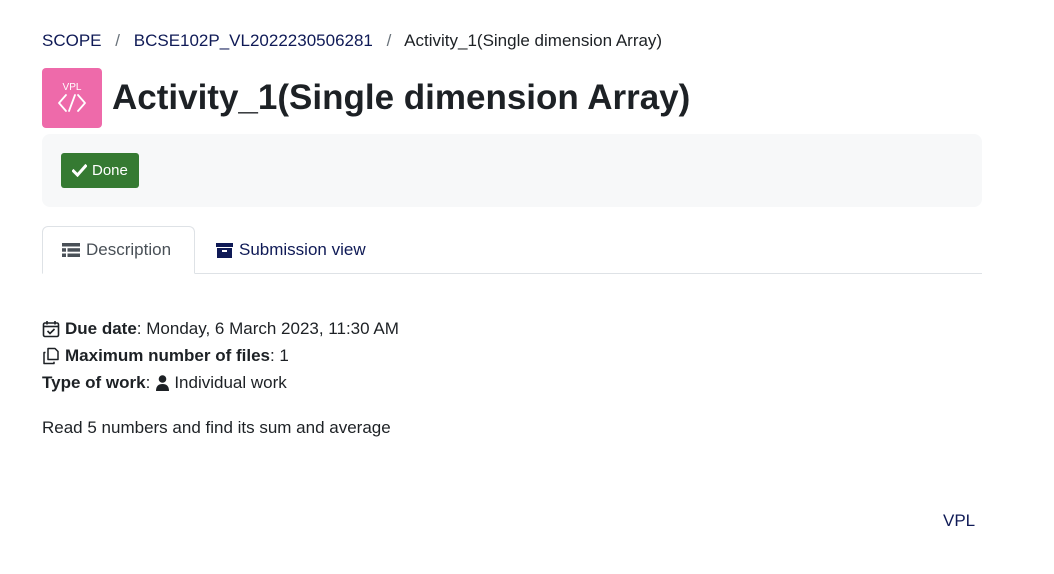 The width and height of the screenshot is (1054, 574). I want to click on max-files-value: : 1, so click(279, 355).